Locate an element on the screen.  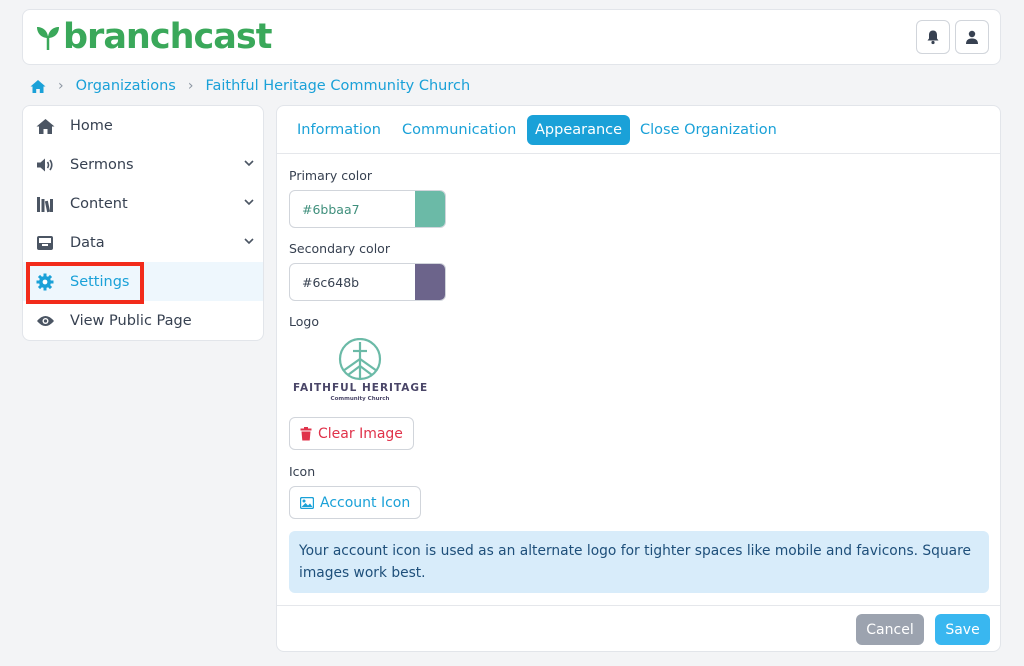
brand-name: branchcast is located at coordinates (167, 37).